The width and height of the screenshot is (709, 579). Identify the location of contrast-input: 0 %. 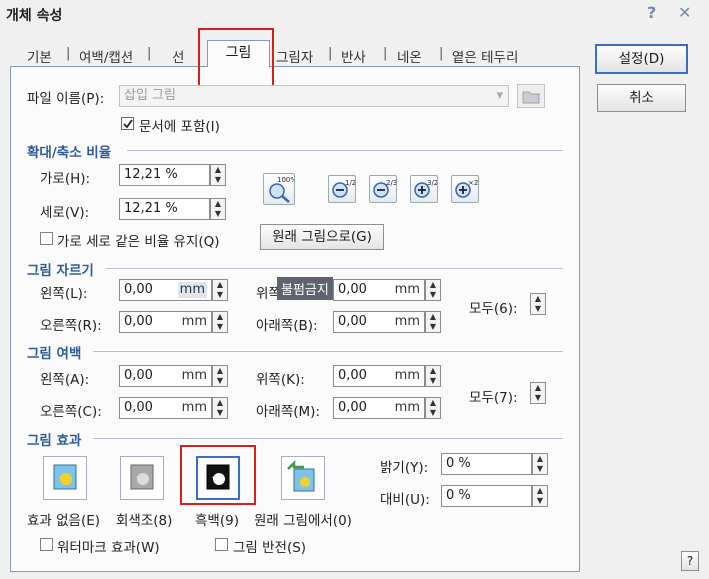
(486, 496).